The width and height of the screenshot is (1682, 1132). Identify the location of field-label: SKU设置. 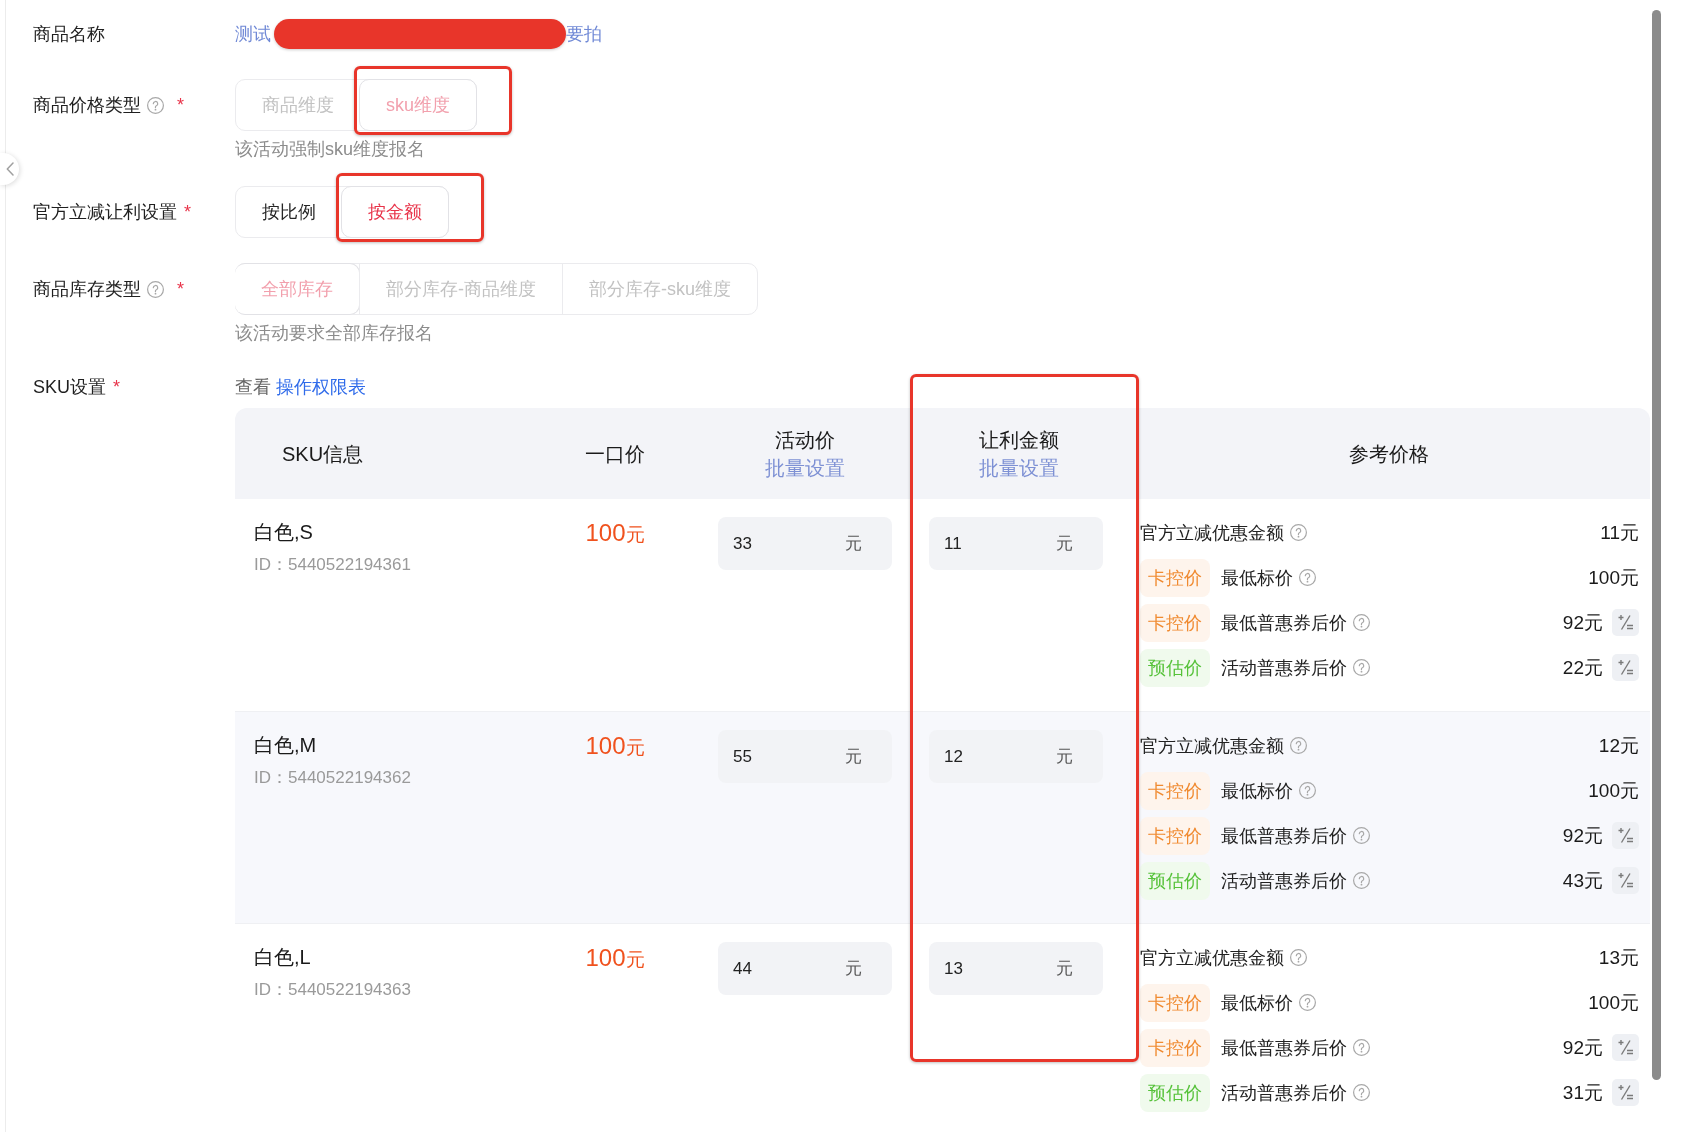
(69, 387).